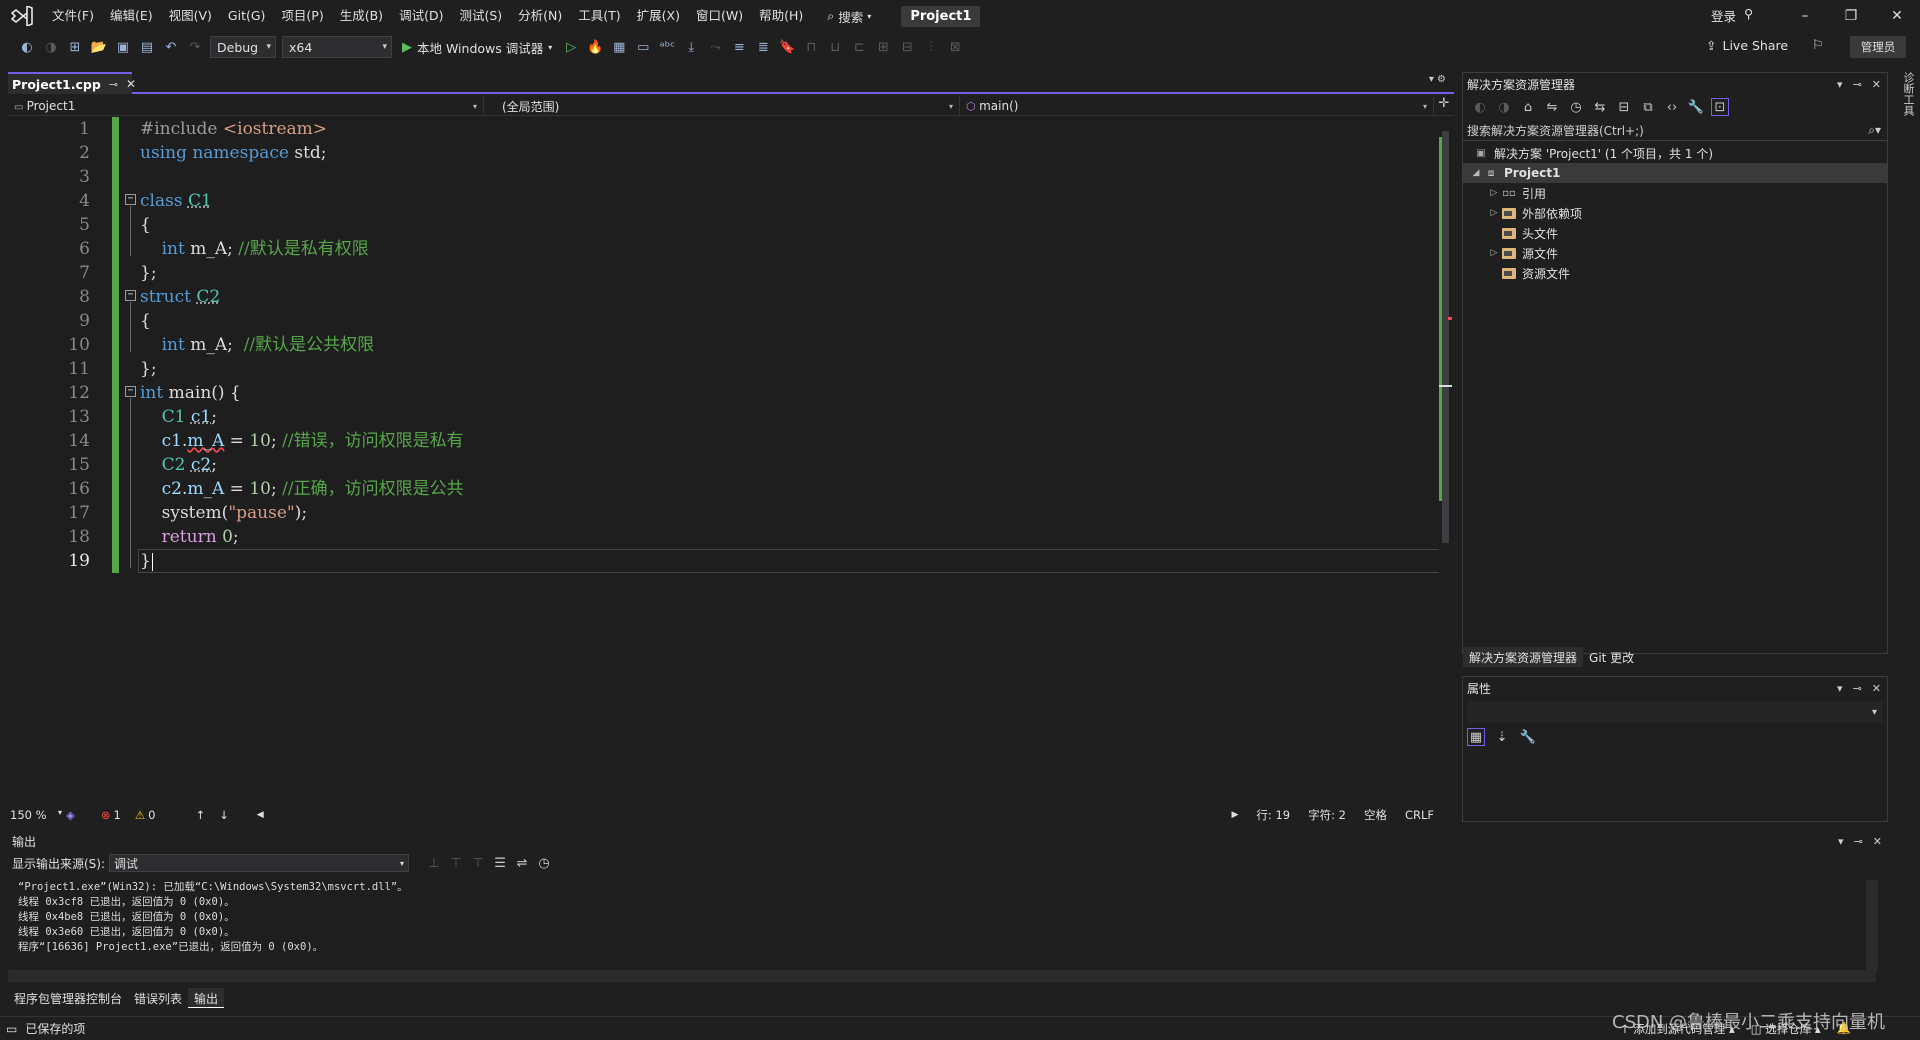 The width and height of the screenshot is (1920, 1040). I want to click on spellcheck-icon: ᵃᵇᶜ, so click(667, 47).